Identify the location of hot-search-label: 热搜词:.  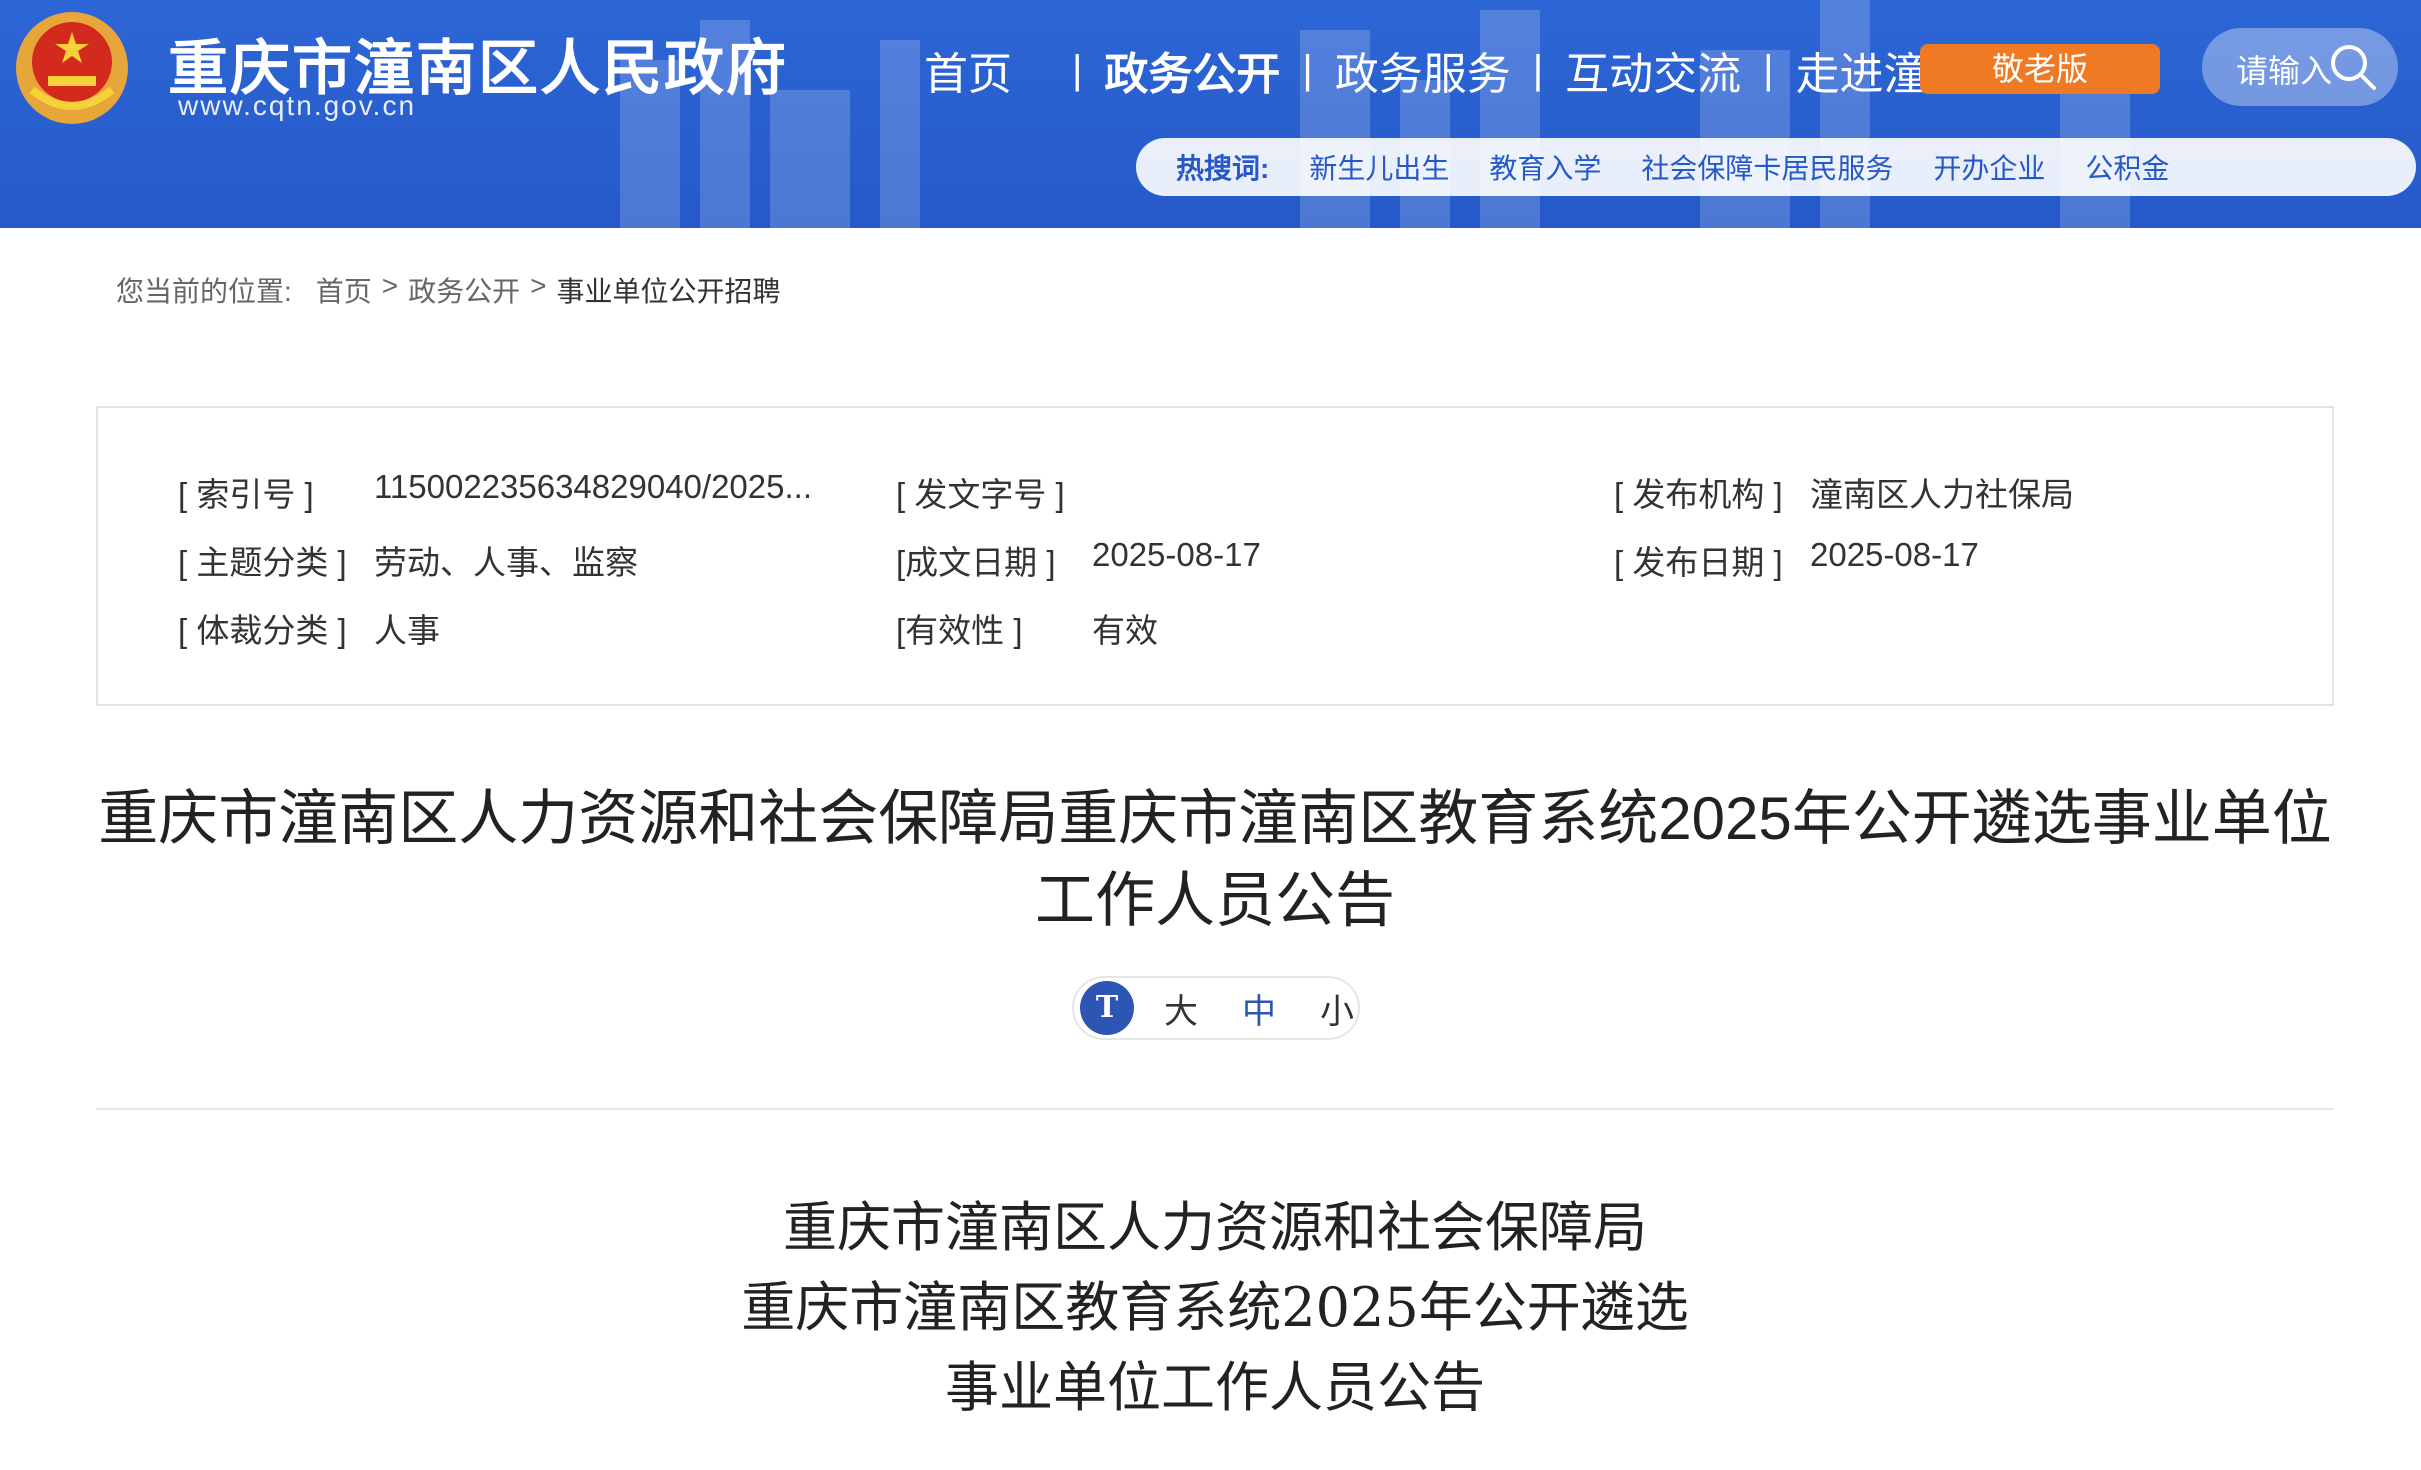
(1223, 168).